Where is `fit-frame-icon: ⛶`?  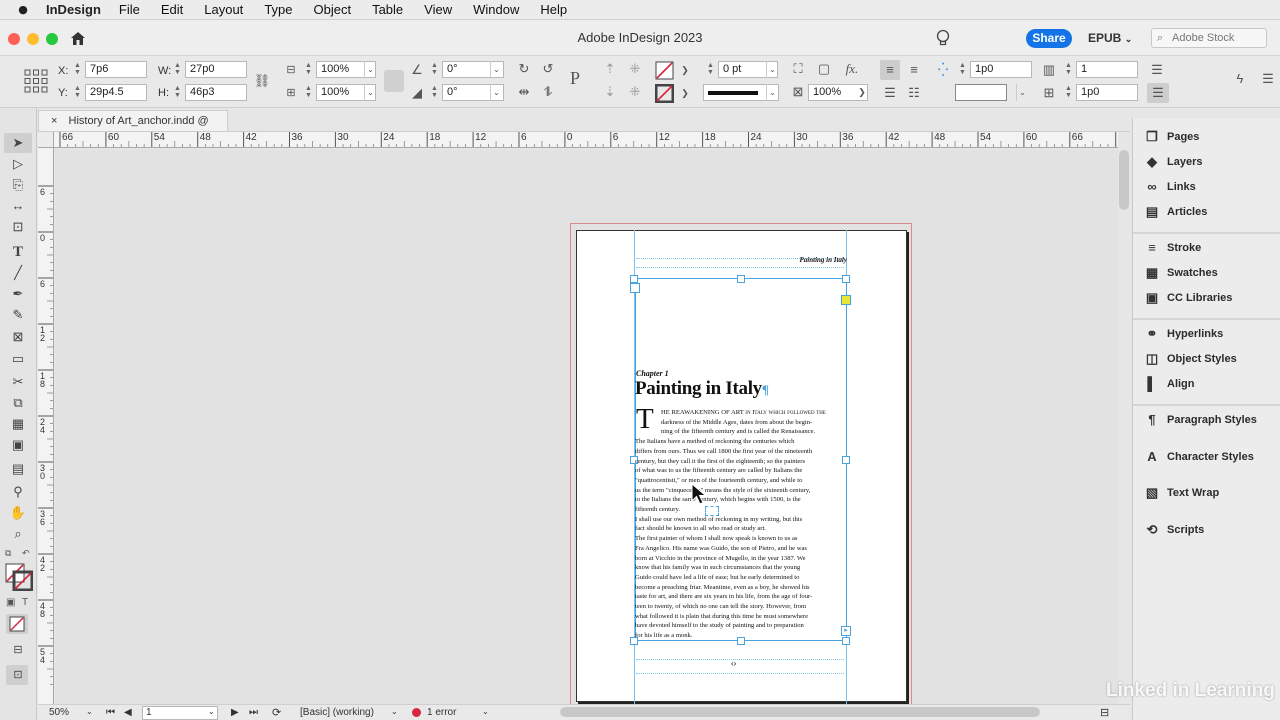
fit-frame-icon: ⛶ is located at coordinates (798, 69).